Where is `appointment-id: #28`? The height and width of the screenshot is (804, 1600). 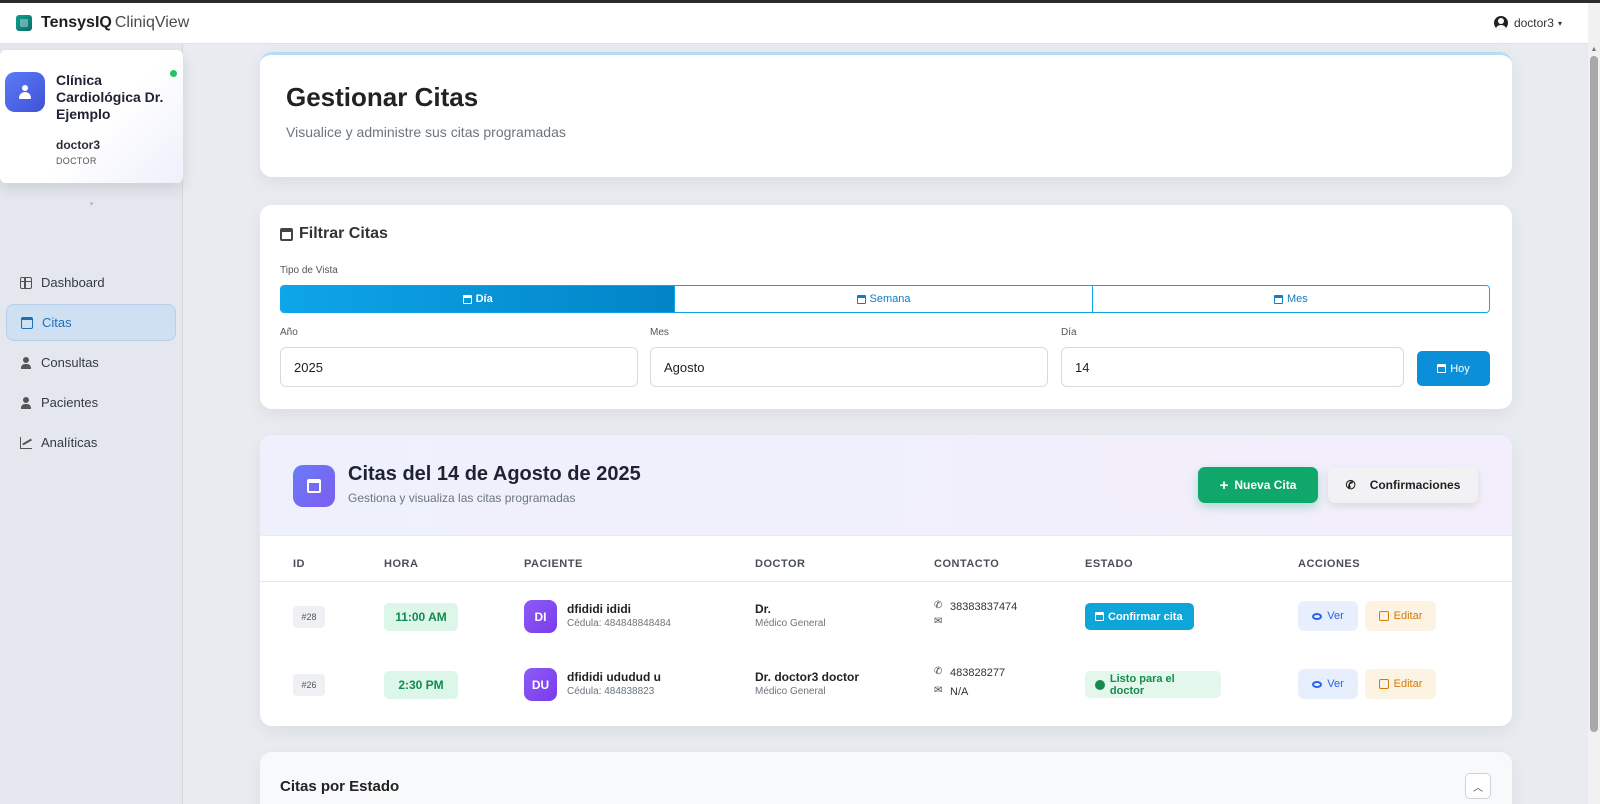
appointment-id: #28 is located at coordinates (309, 617).